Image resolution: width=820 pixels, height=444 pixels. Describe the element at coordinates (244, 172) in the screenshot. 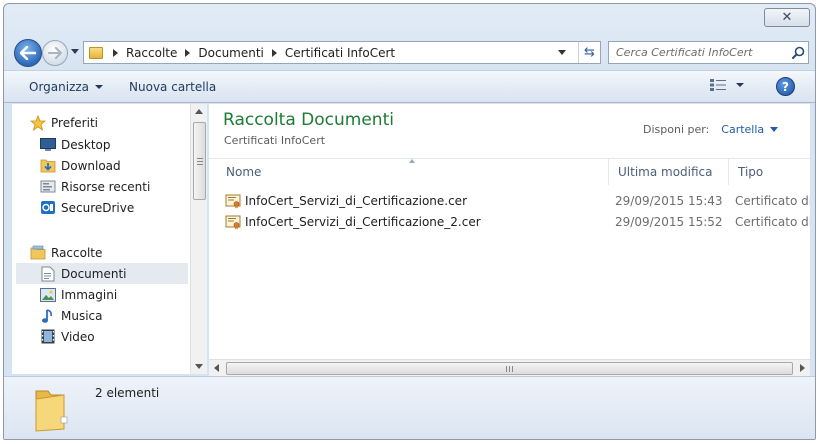

I see `column-name-label: Nome` at that location.